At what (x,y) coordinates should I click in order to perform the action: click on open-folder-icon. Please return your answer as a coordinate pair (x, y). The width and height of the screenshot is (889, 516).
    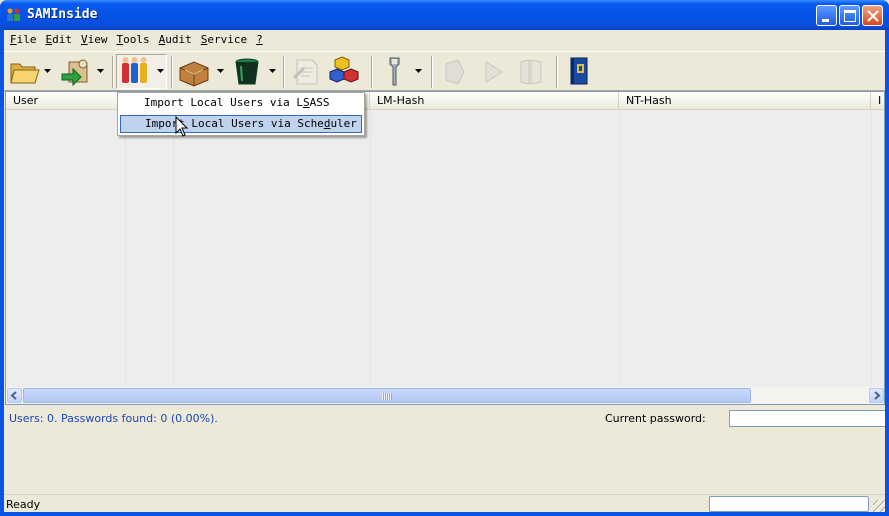
    Looking at the image, I should click on (25, 73).